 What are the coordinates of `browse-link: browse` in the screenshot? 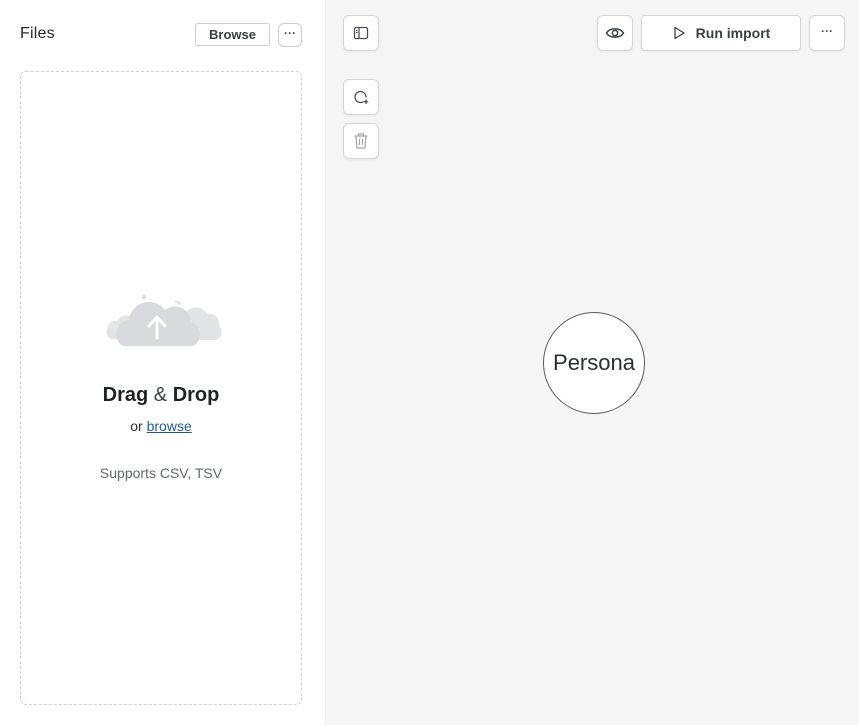 It's located at (169, 426).